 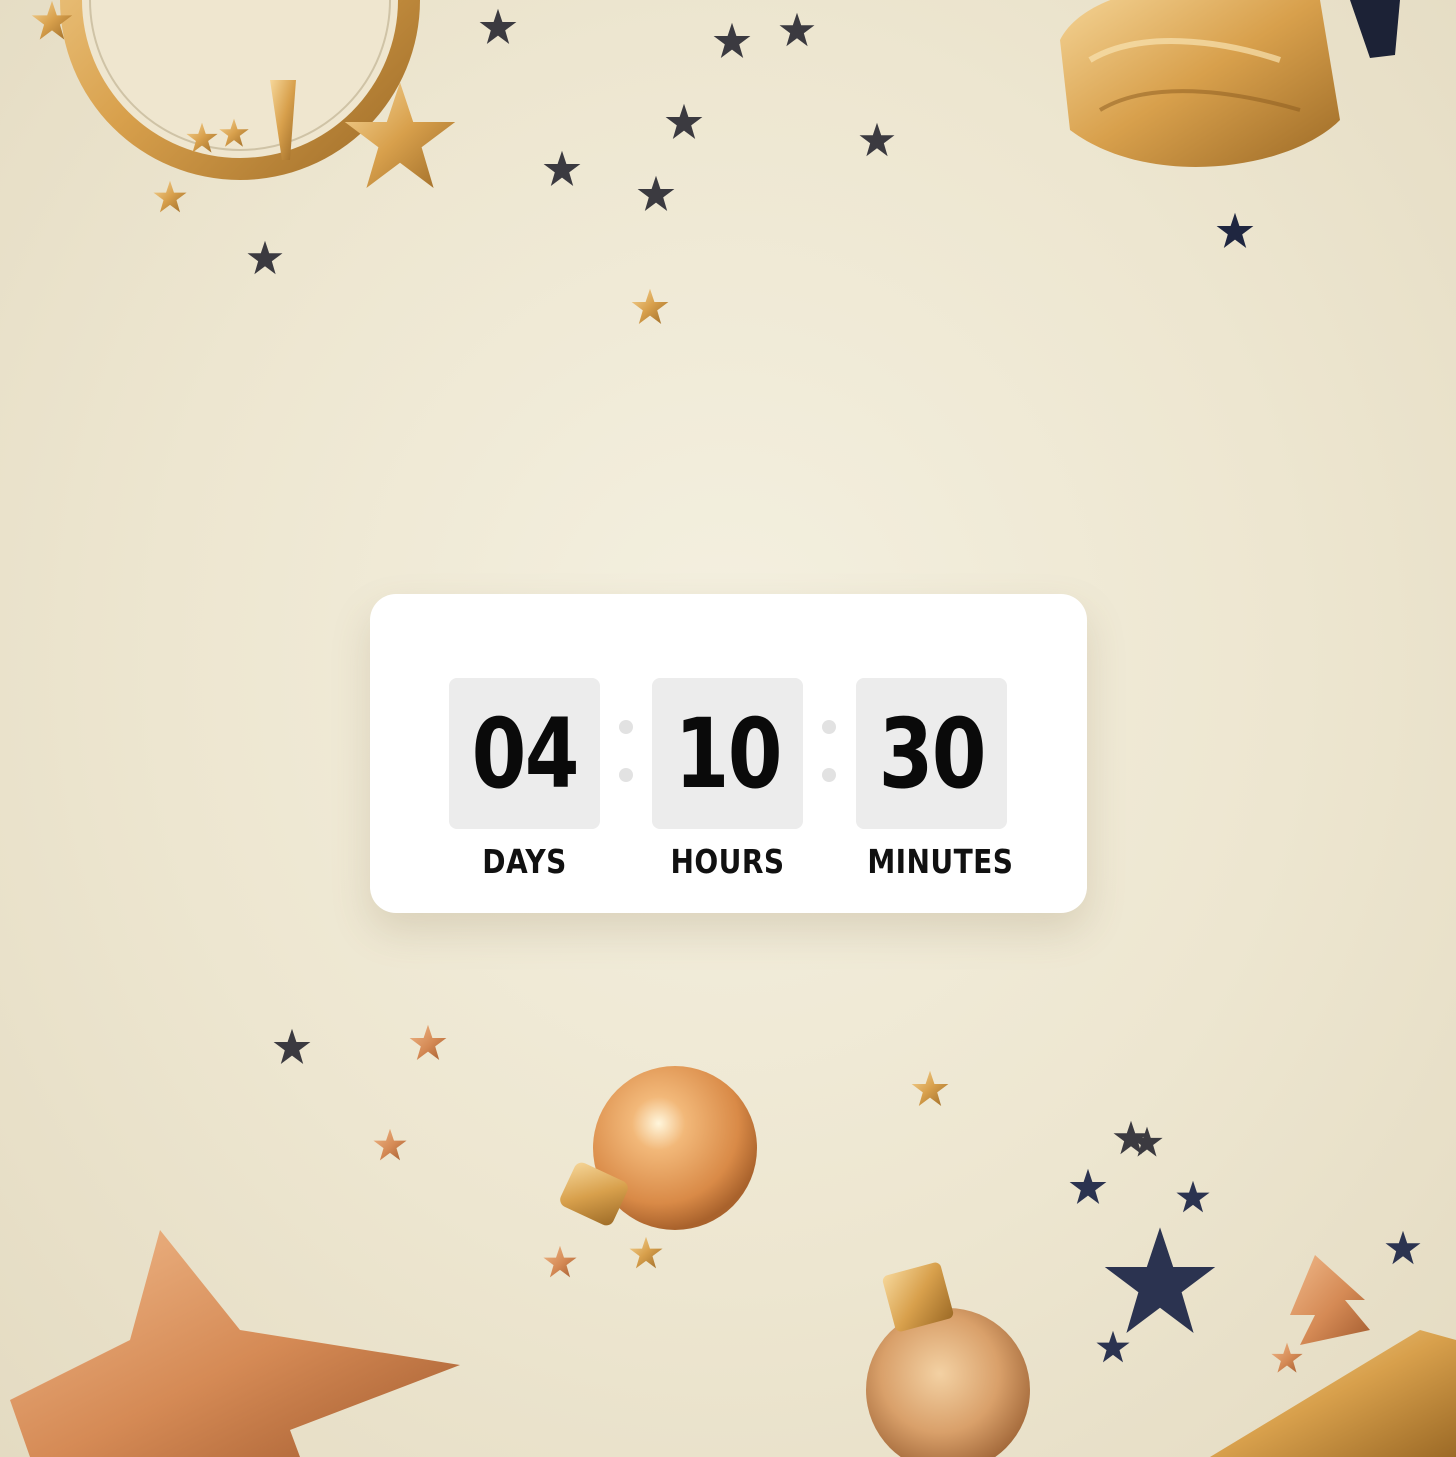 I want to click on days-label: DAYS, so click(x=524, y=861).